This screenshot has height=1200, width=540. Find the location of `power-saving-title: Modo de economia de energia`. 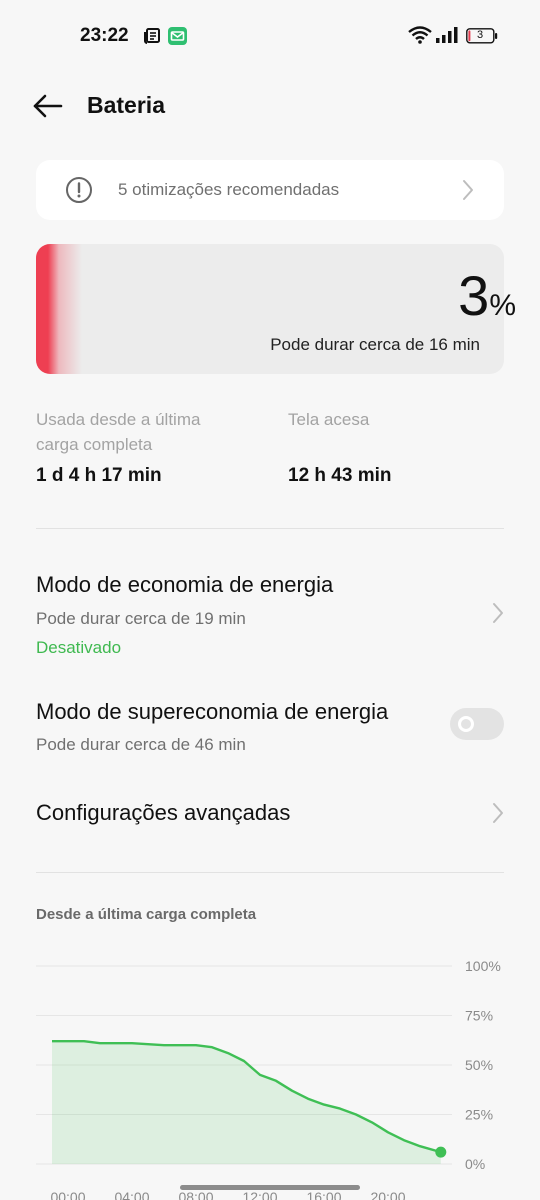

power-saving-title: Modo de economia de energia is located at coordinates (185, 584).